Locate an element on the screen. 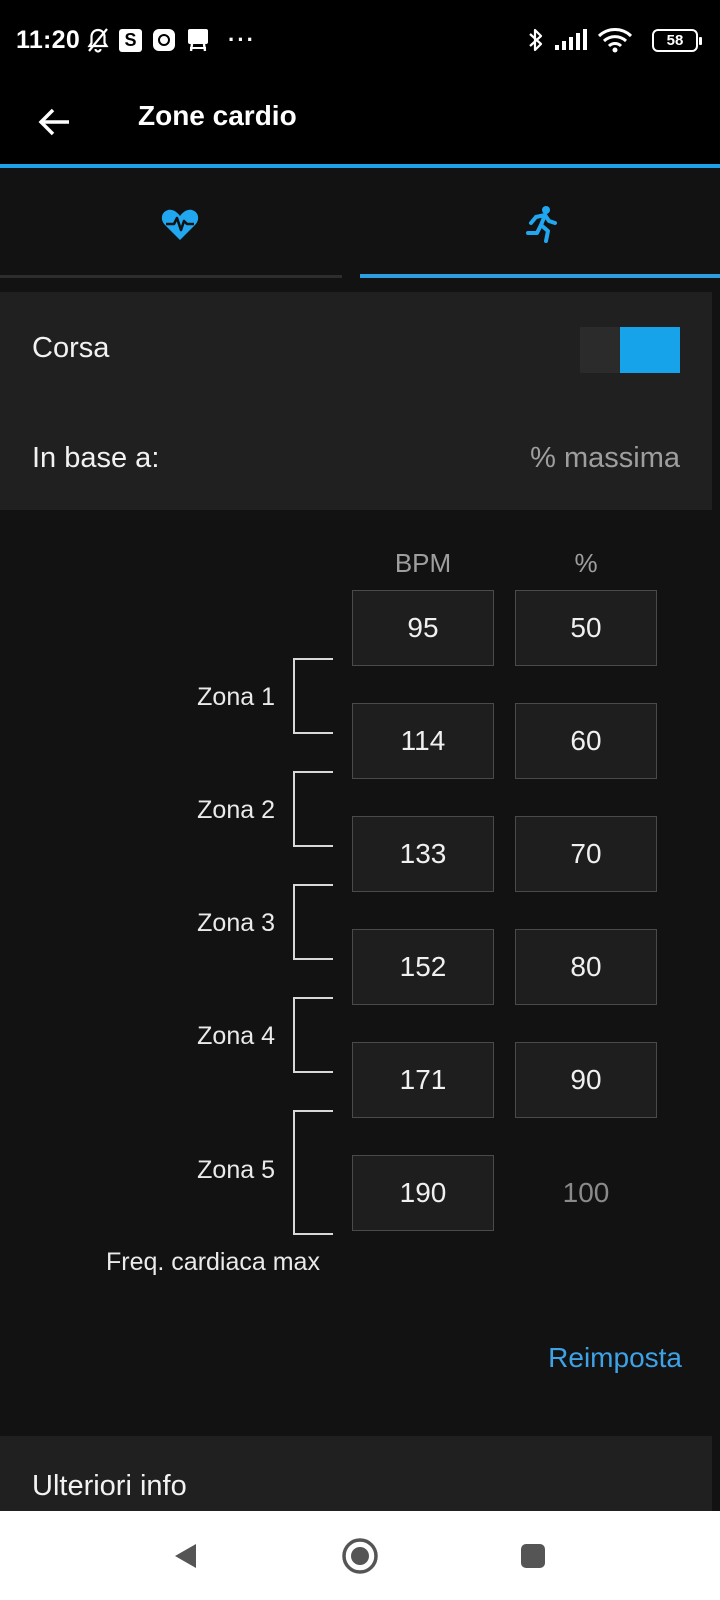  back-triangle-icon is located at coordinates (185, 1556).